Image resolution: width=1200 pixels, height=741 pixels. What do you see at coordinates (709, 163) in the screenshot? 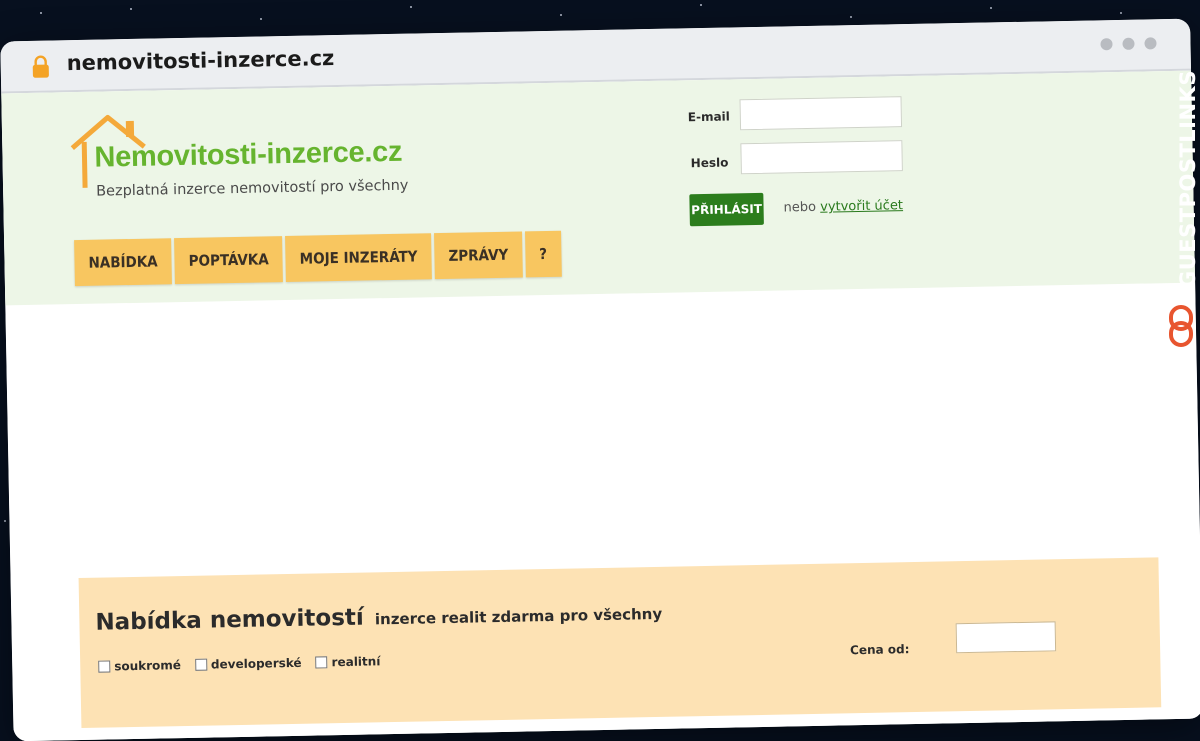
I see `password-label: Heslo` at bounding box center [709, 163].